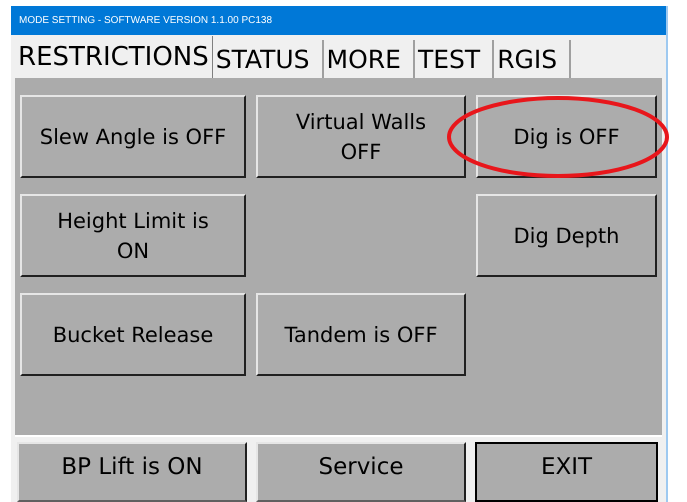 This screenshot has width=687, height=502. I want to click on window-title: MODE SETTING - SOFTWARE VERSION 1.1.00 PC138, so click(145, 21).